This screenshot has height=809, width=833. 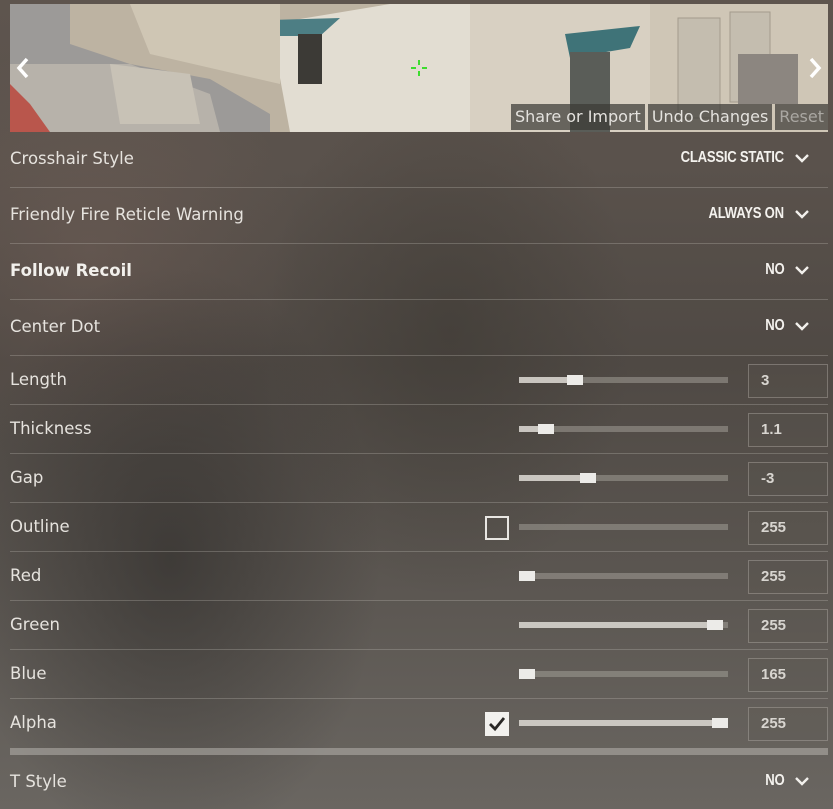 I want to click on thickness-slider, so click(x=623, y=429).